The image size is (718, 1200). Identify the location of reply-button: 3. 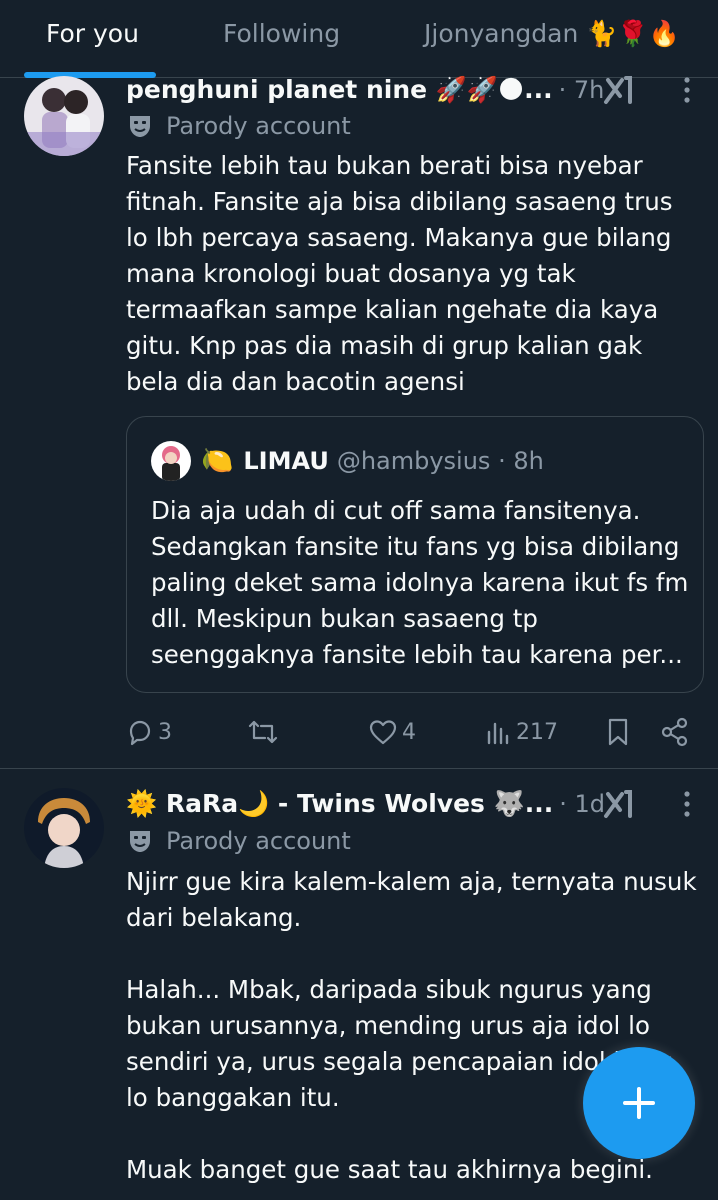
(149, 732).